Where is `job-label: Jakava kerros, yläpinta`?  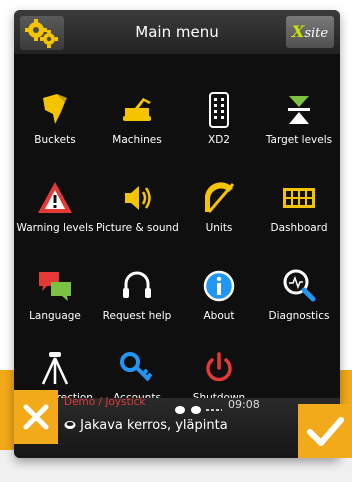 job-label: Jakava kerros, yläpinta is located at coordinates (146, 425).